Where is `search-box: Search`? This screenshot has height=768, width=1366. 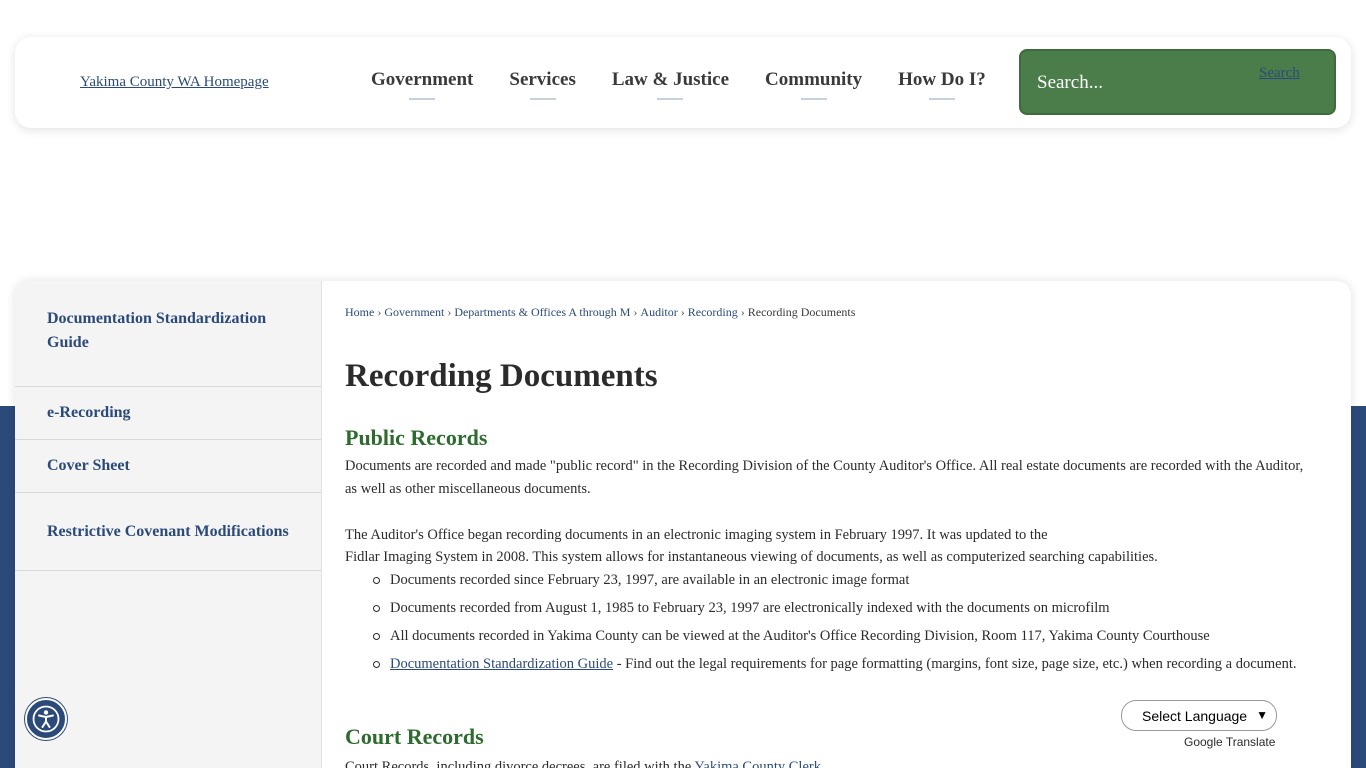 search-box: Search is located at coordinates (1177, 82).